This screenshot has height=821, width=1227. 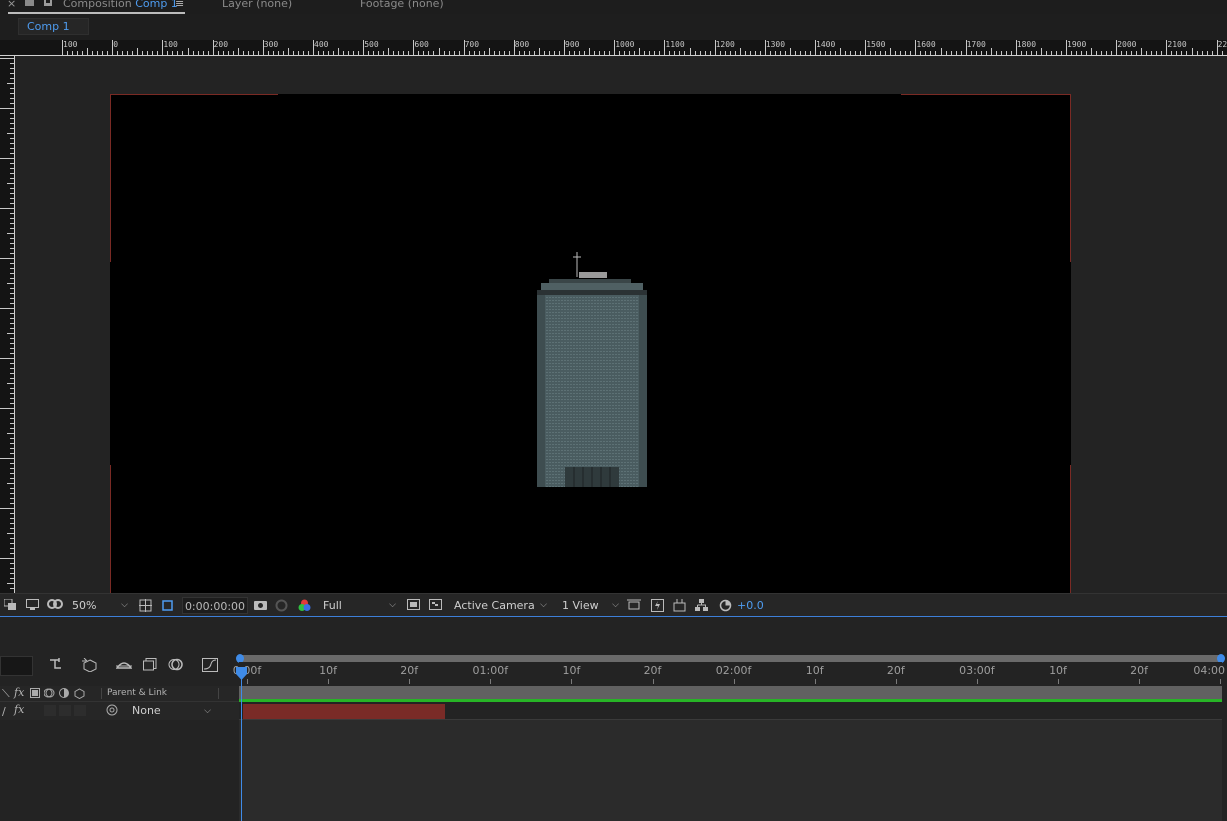 What do you see at coordinates (124, 666) in the screenshot?
I see `hide-shy-layers-icon` at bounding box center [124, 666].